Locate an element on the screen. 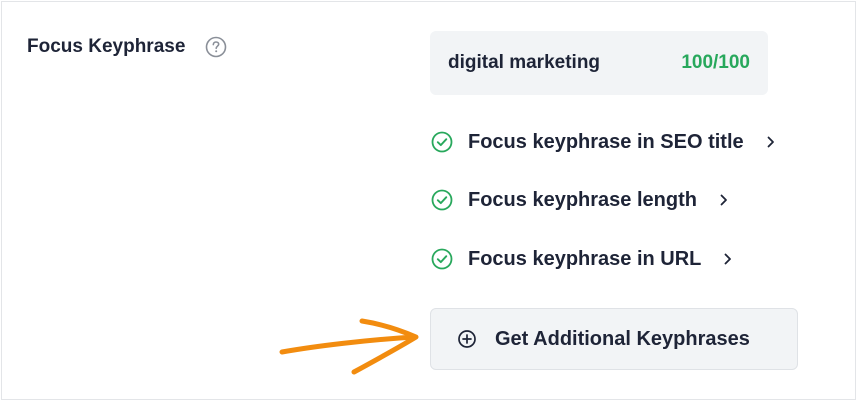 The width and height of the screenshot is (857, 401). plus-circle-icon is located at coordinates (467, 339).